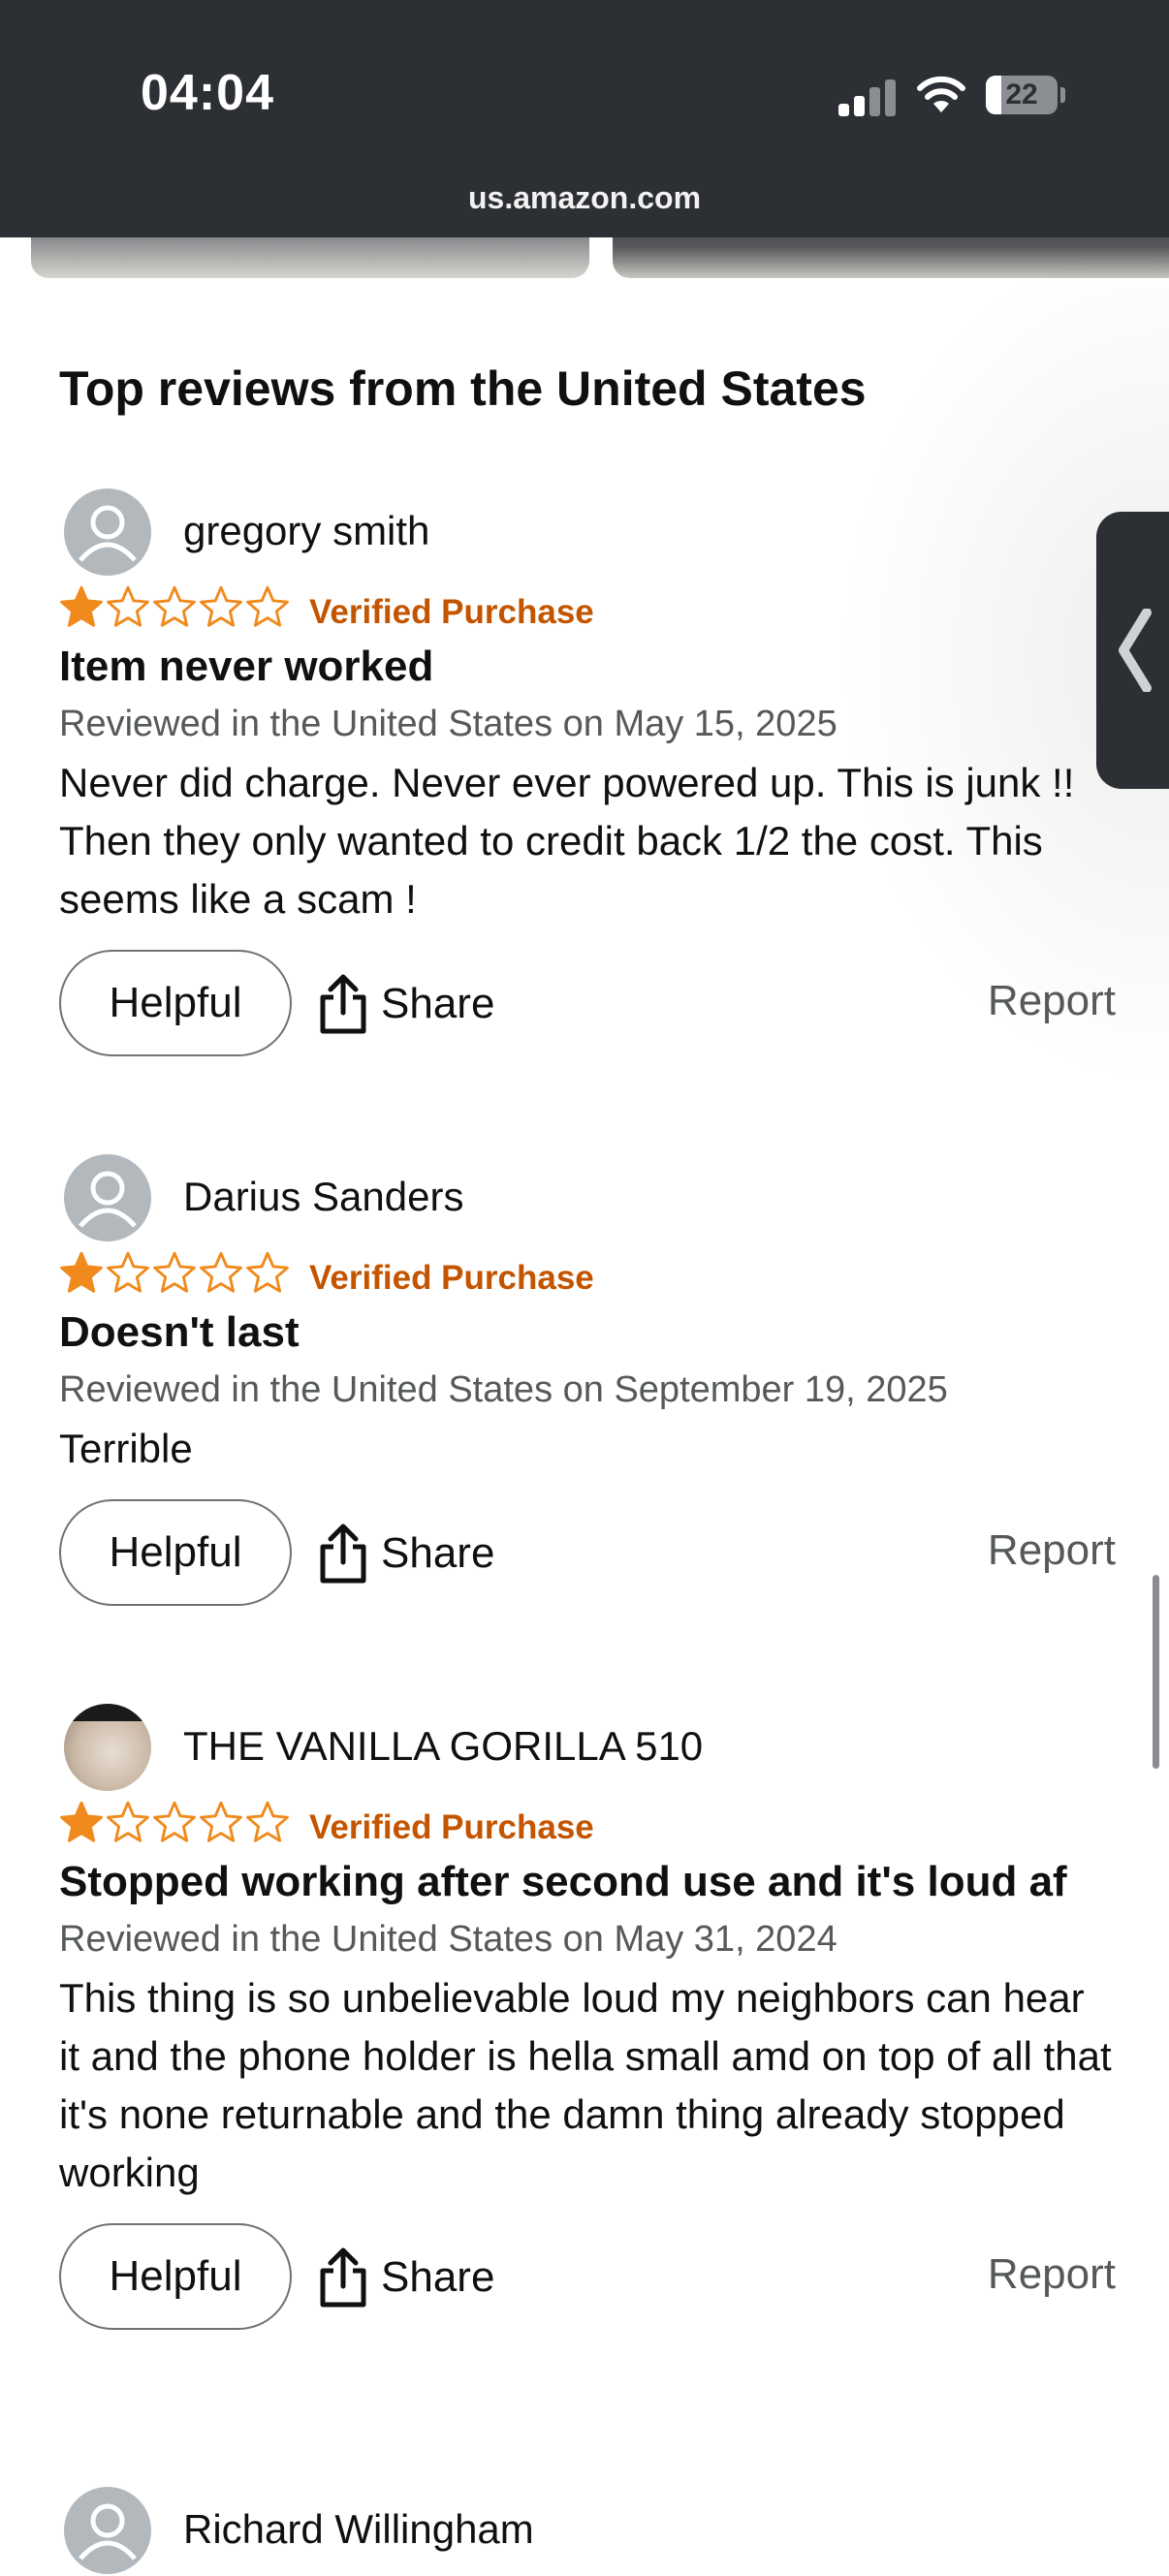 The width and height of the screenshot is (1169, 2576). What do you see at coordinates (358, 2529) in the screenshot?
I see `reviewer-name: Richard Willingham` at bounding box center [358, 2529].